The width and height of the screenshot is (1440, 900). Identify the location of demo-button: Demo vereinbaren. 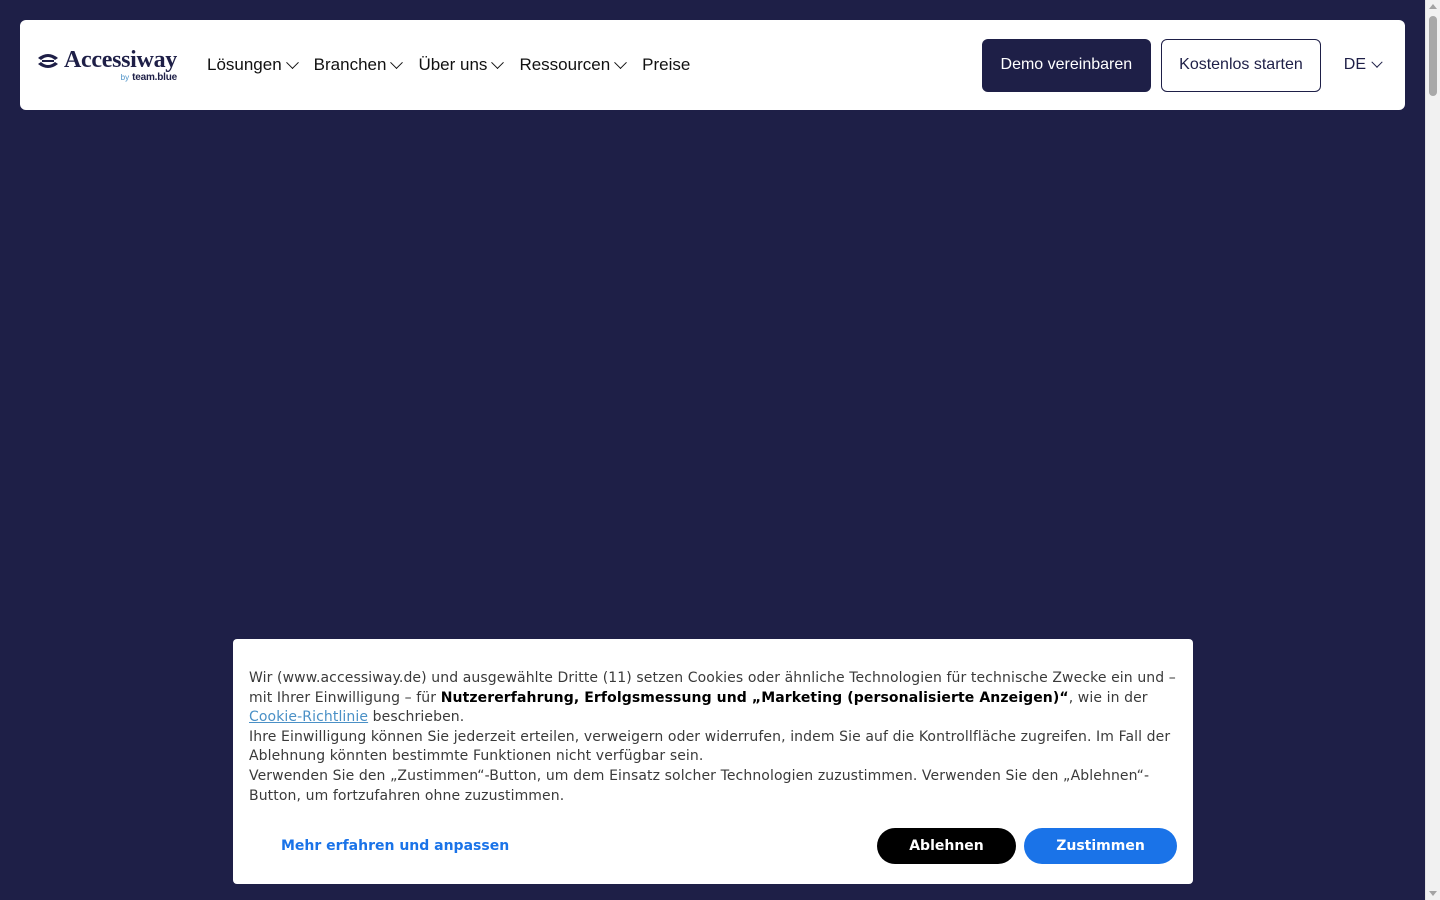
(1066, 65).